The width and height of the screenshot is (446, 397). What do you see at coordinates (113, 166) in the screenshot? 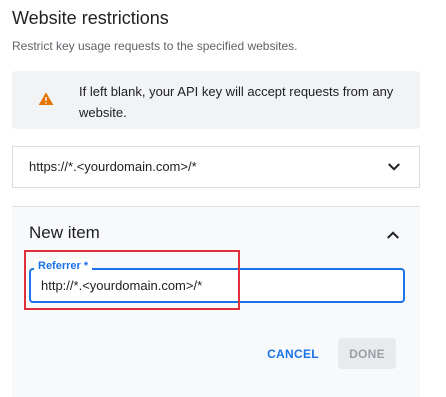
I see `referrer-item-value: https://*.<yourdomain.com>/*` at bounding box center [113, 166].